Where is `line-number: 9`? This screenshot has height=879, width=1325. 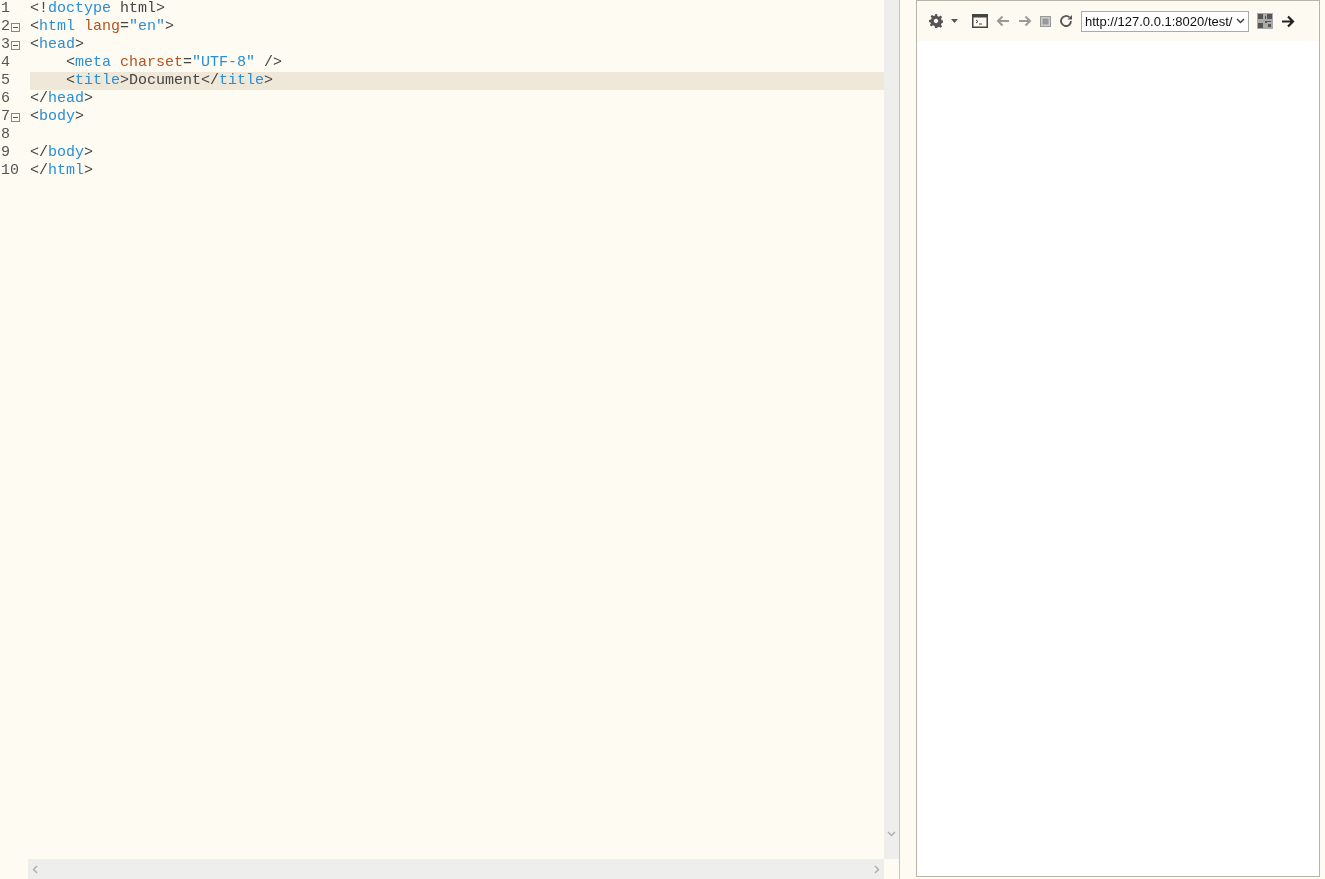 line-number: 9 is located at coordinates (5, 153).